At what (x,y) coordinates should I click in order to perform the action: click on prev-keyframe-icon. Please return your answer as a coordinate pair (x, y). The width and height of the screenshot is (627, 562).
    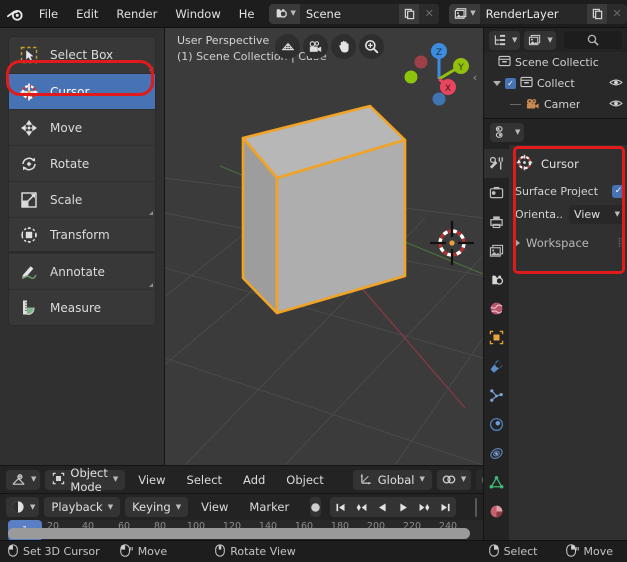
    Looking at the image, I should click on (361, 507).